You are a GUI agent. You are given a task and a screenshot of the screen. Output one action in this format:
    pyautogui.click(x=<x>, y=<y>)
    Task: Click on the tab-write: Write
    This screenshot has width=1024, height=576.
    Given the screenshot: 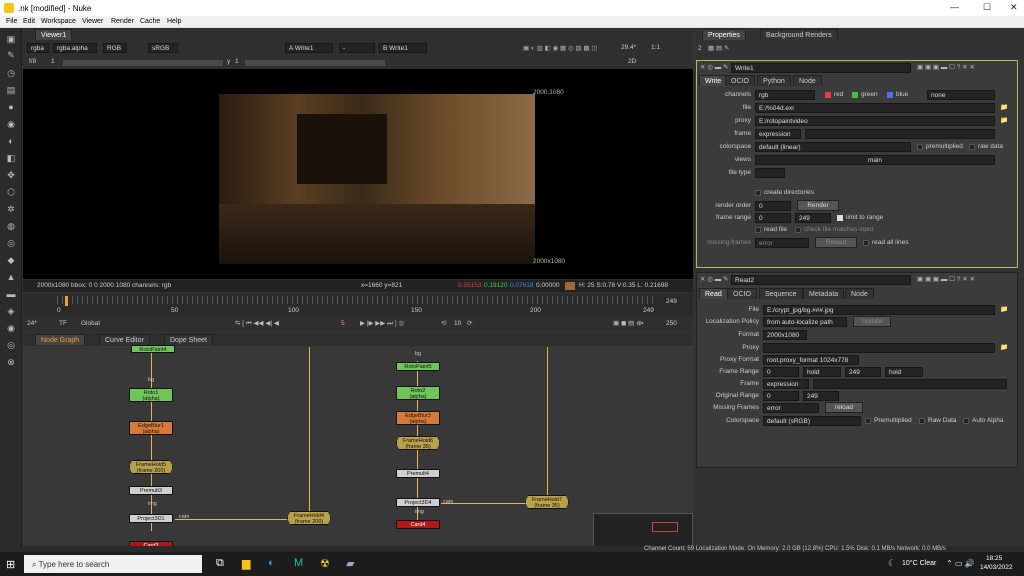 What is the action you would take?
    pyautogui.click(x=713, y=80)
    